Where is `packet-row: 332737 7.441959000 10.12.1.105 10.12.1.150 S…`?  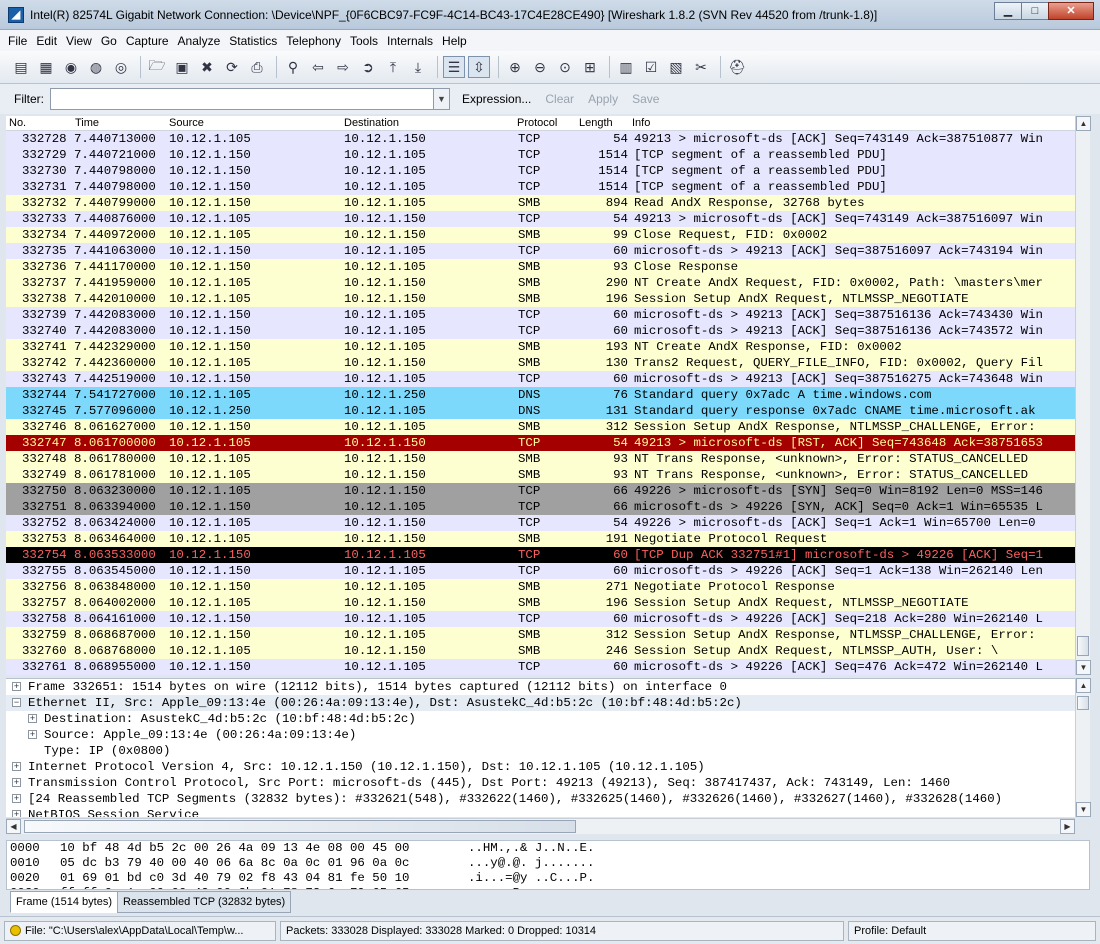 packet-row: 332737 7.441959000 10.12.1.105 10.12.1.150 S… is located at coordinates (540, 283).